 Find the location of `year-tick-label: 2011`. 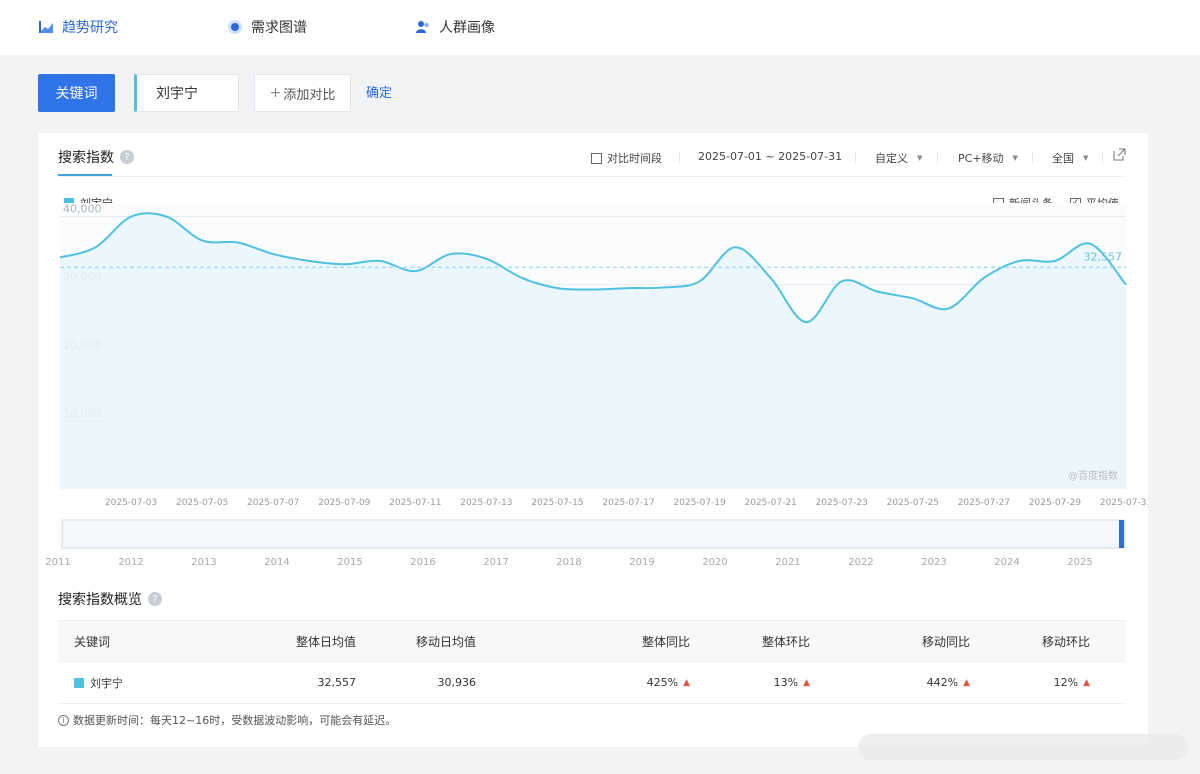

year-tick-label: 2011 is located at coordinates (57, 562).